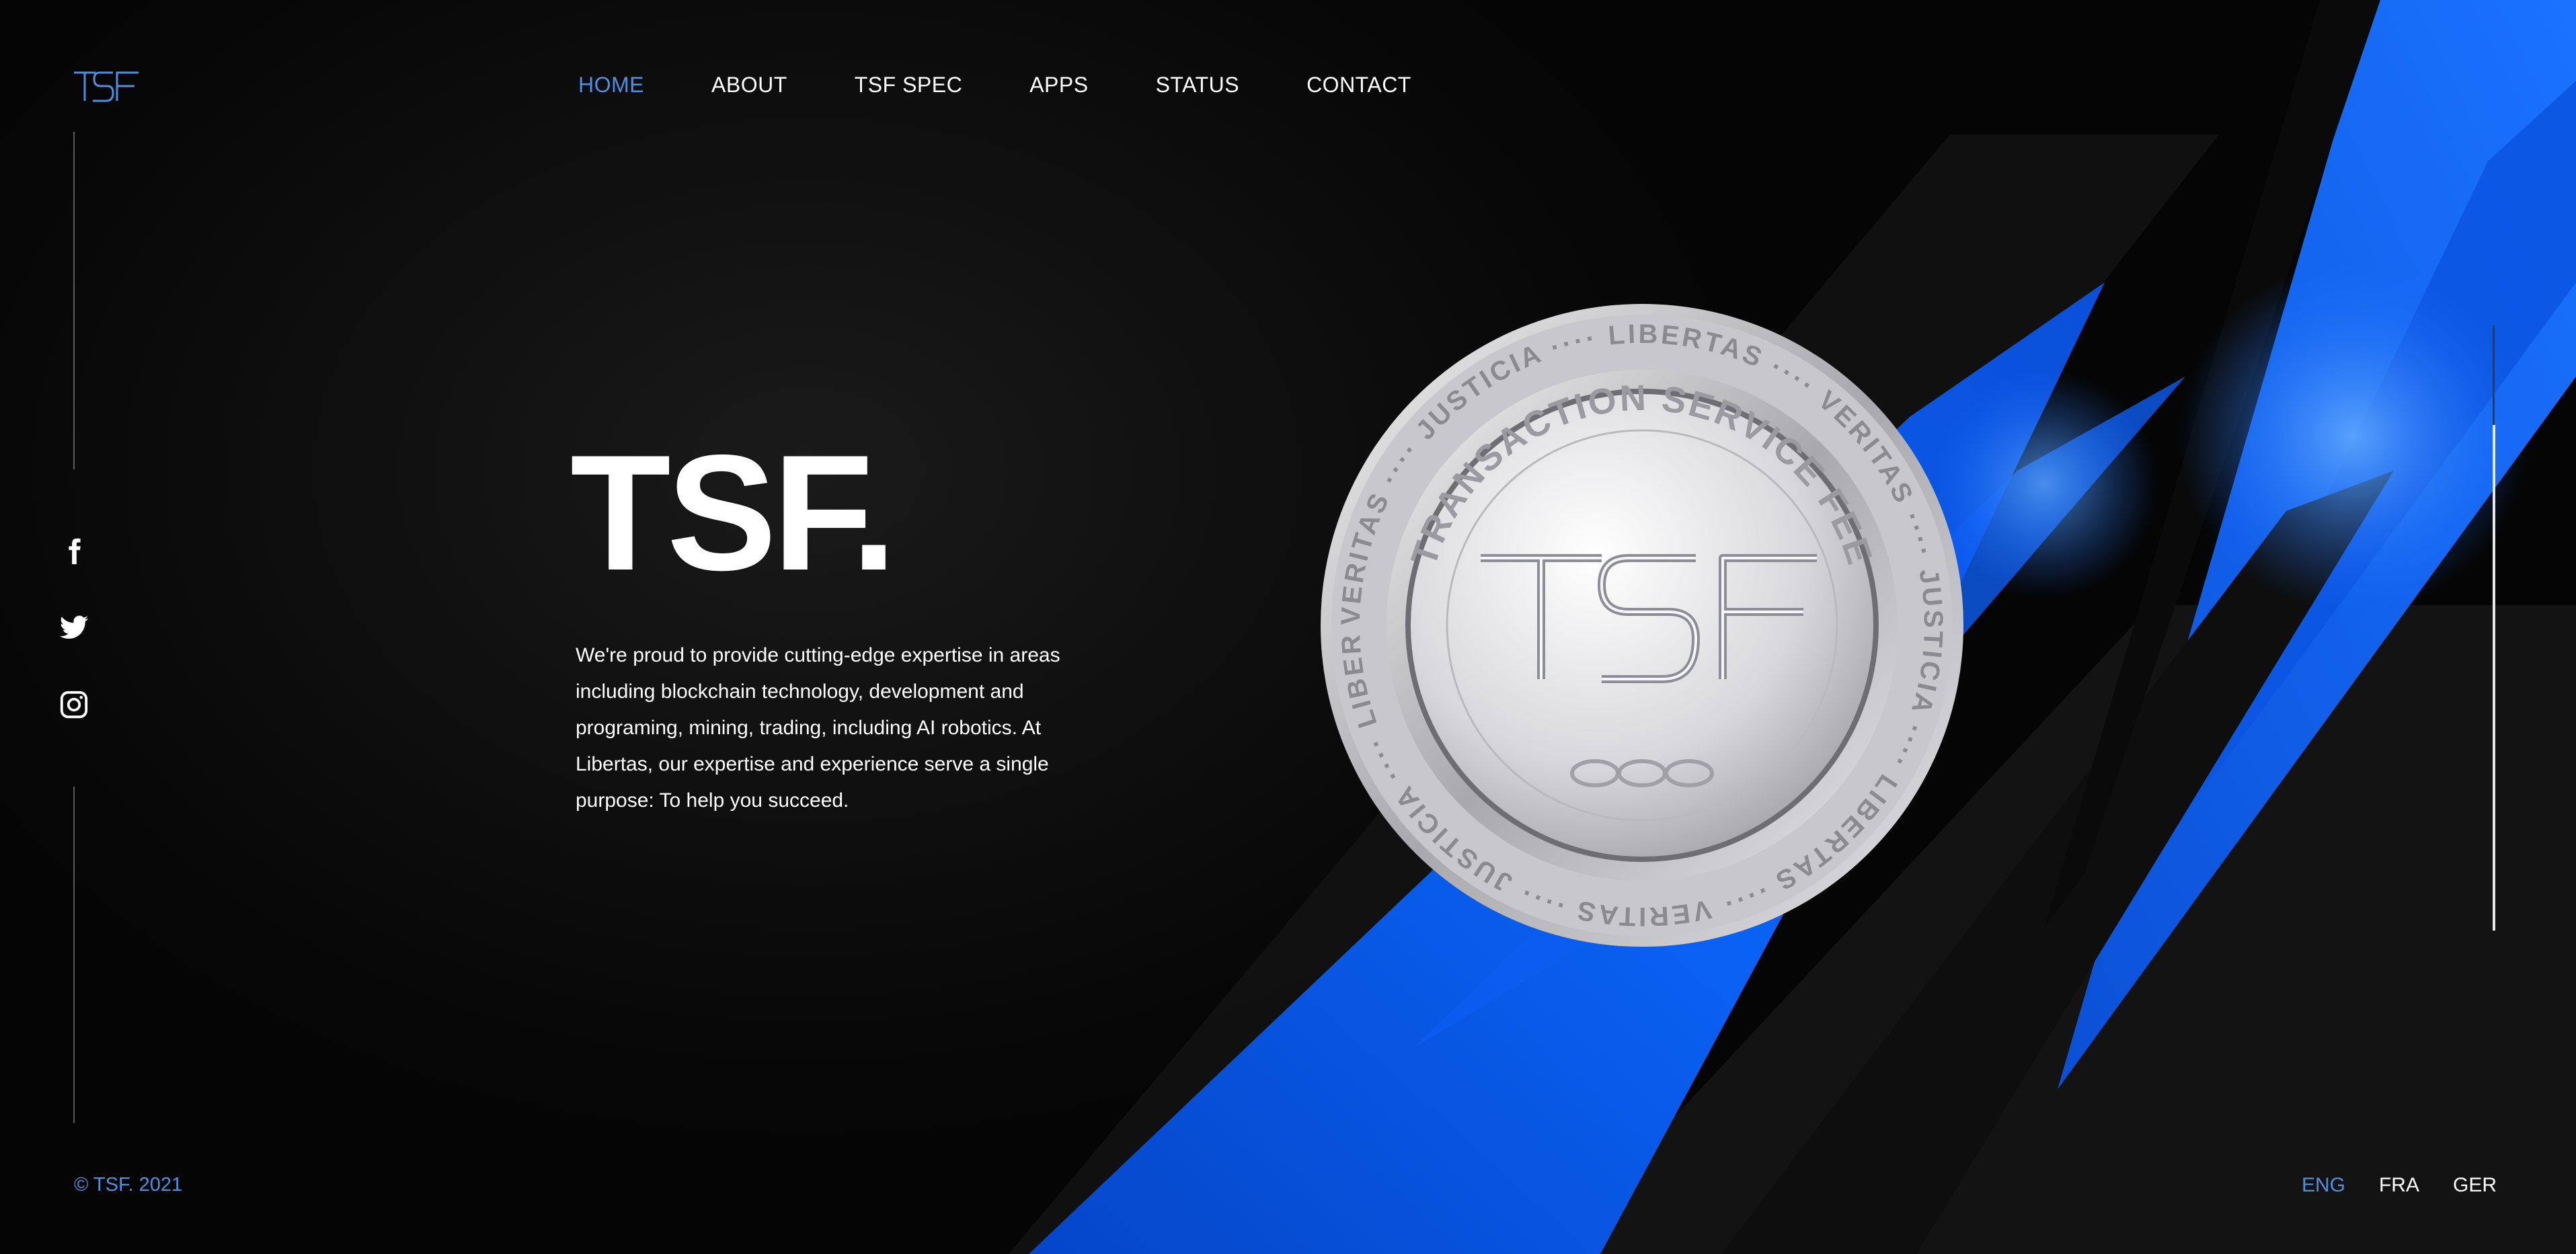 Image resolution: width=2576 pixels, height=1254 pixels. I want to click on nav-contact: CONTACT, so click(1359, 85).